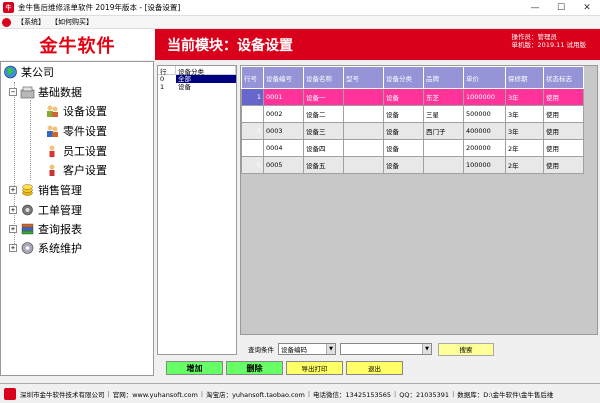 The image size is (600, 403). I want to click on globe-icon, so click(10, 72).